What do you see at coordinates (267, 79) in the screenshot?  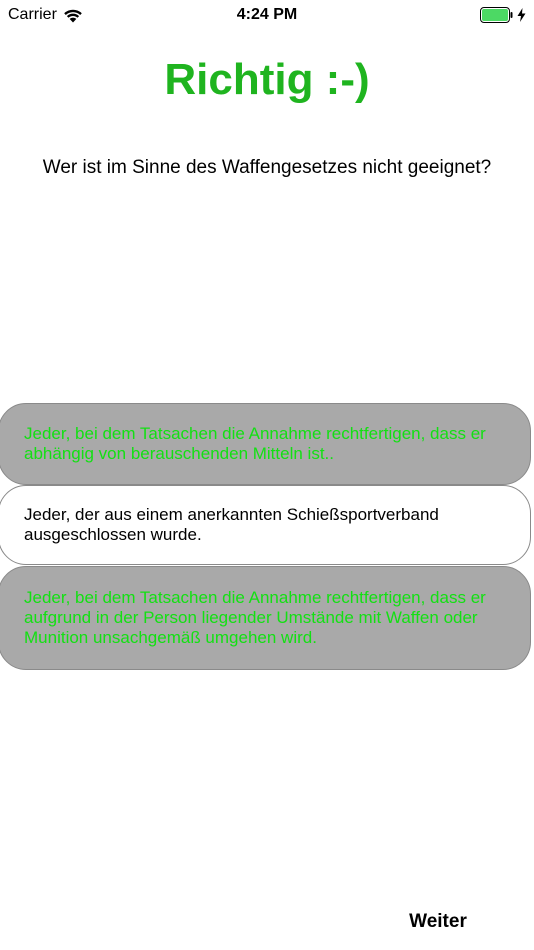 I see `result-title: Richtig :-)` at bounding box center [267, 79].